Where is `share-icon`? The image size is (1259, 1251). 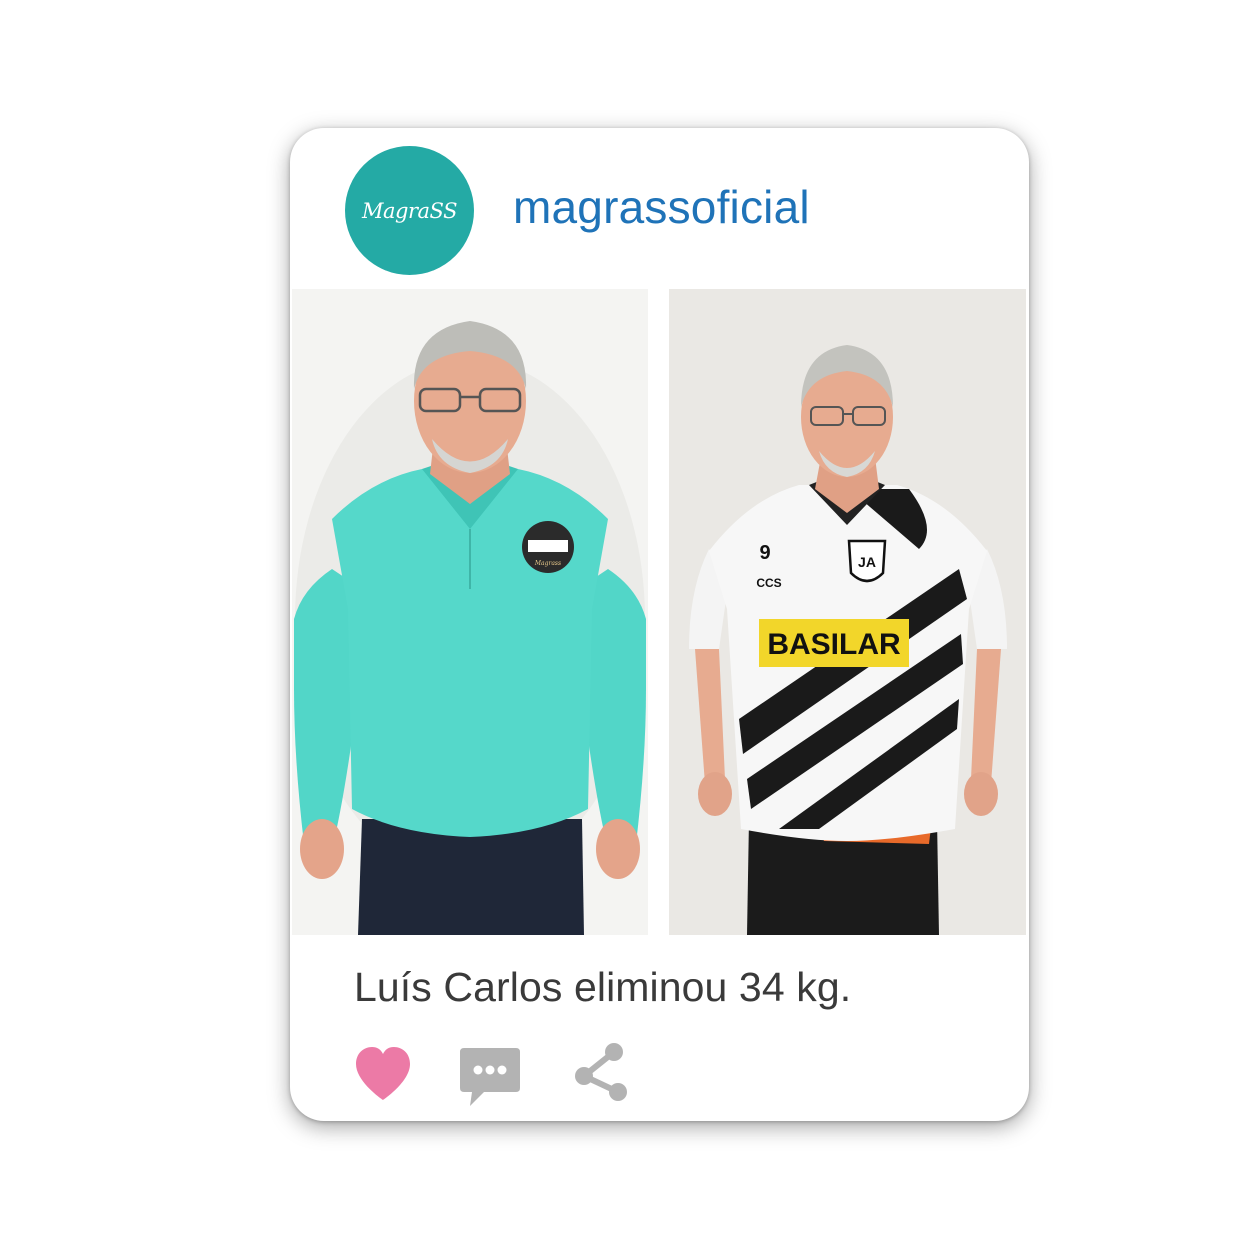
share-icon is located at coordinates (601, 1072).